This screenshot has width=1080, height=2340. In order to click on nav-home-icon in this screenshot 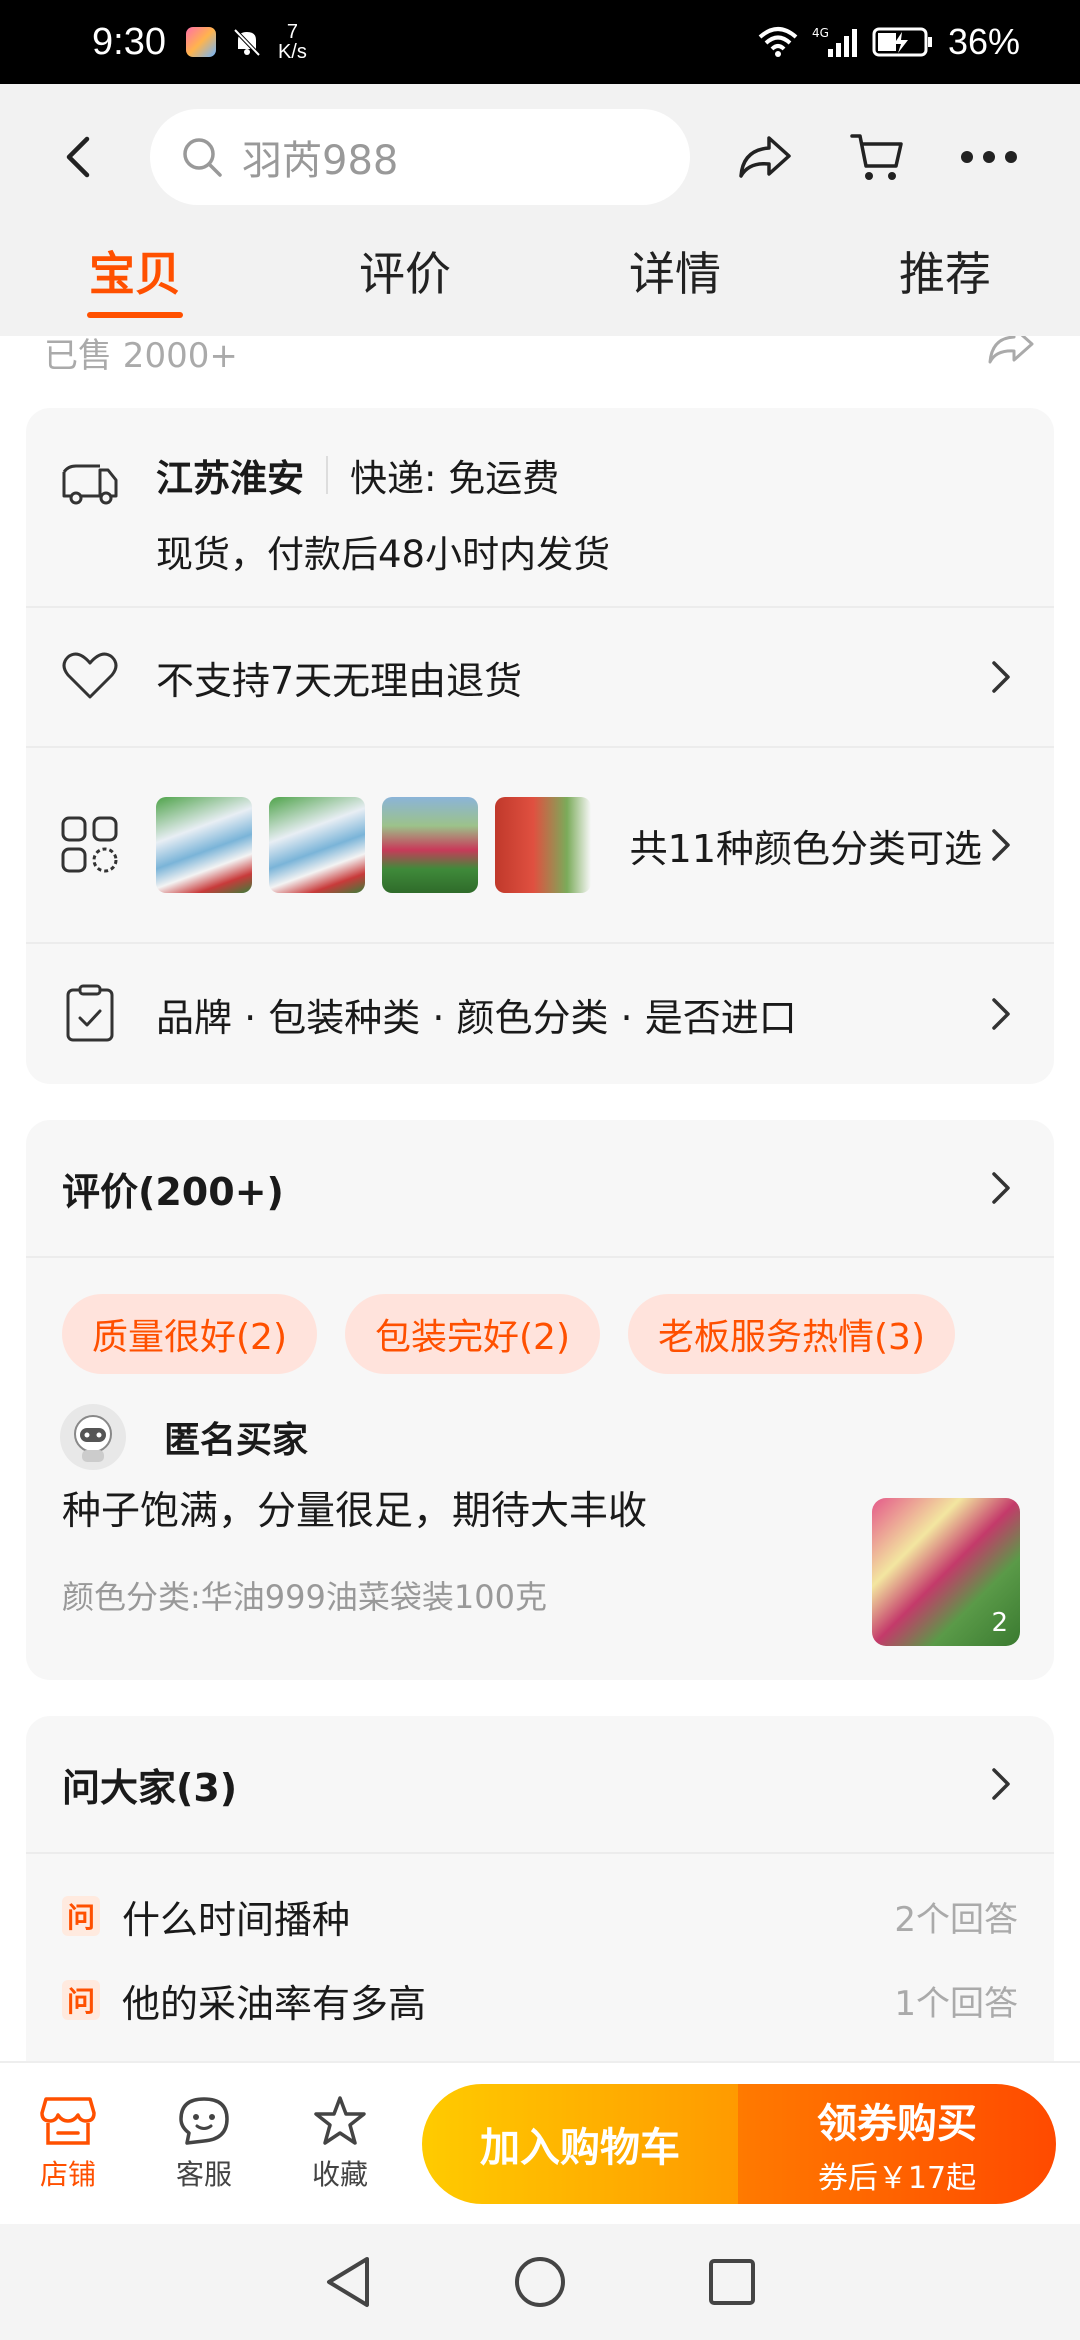, I will do `click(540, 2282)`.